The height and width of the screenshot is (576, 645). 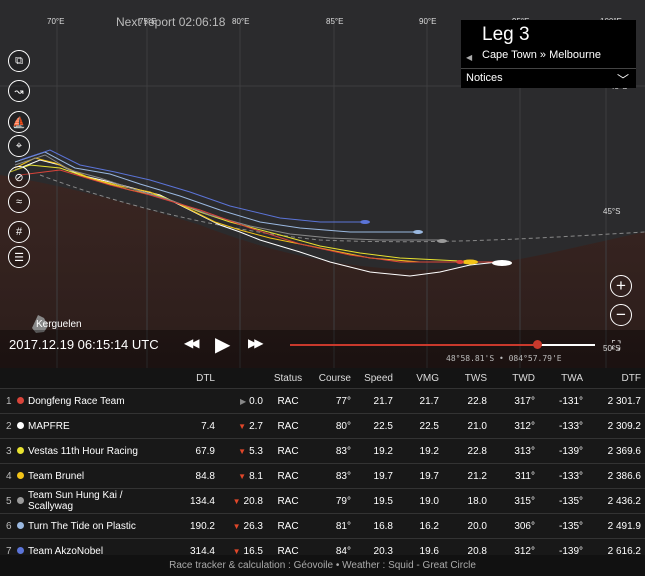 What do you see at coordinates (332, 526) in the screenshot?
I see `course-cell: 81°` at bounding box center [332, 526].